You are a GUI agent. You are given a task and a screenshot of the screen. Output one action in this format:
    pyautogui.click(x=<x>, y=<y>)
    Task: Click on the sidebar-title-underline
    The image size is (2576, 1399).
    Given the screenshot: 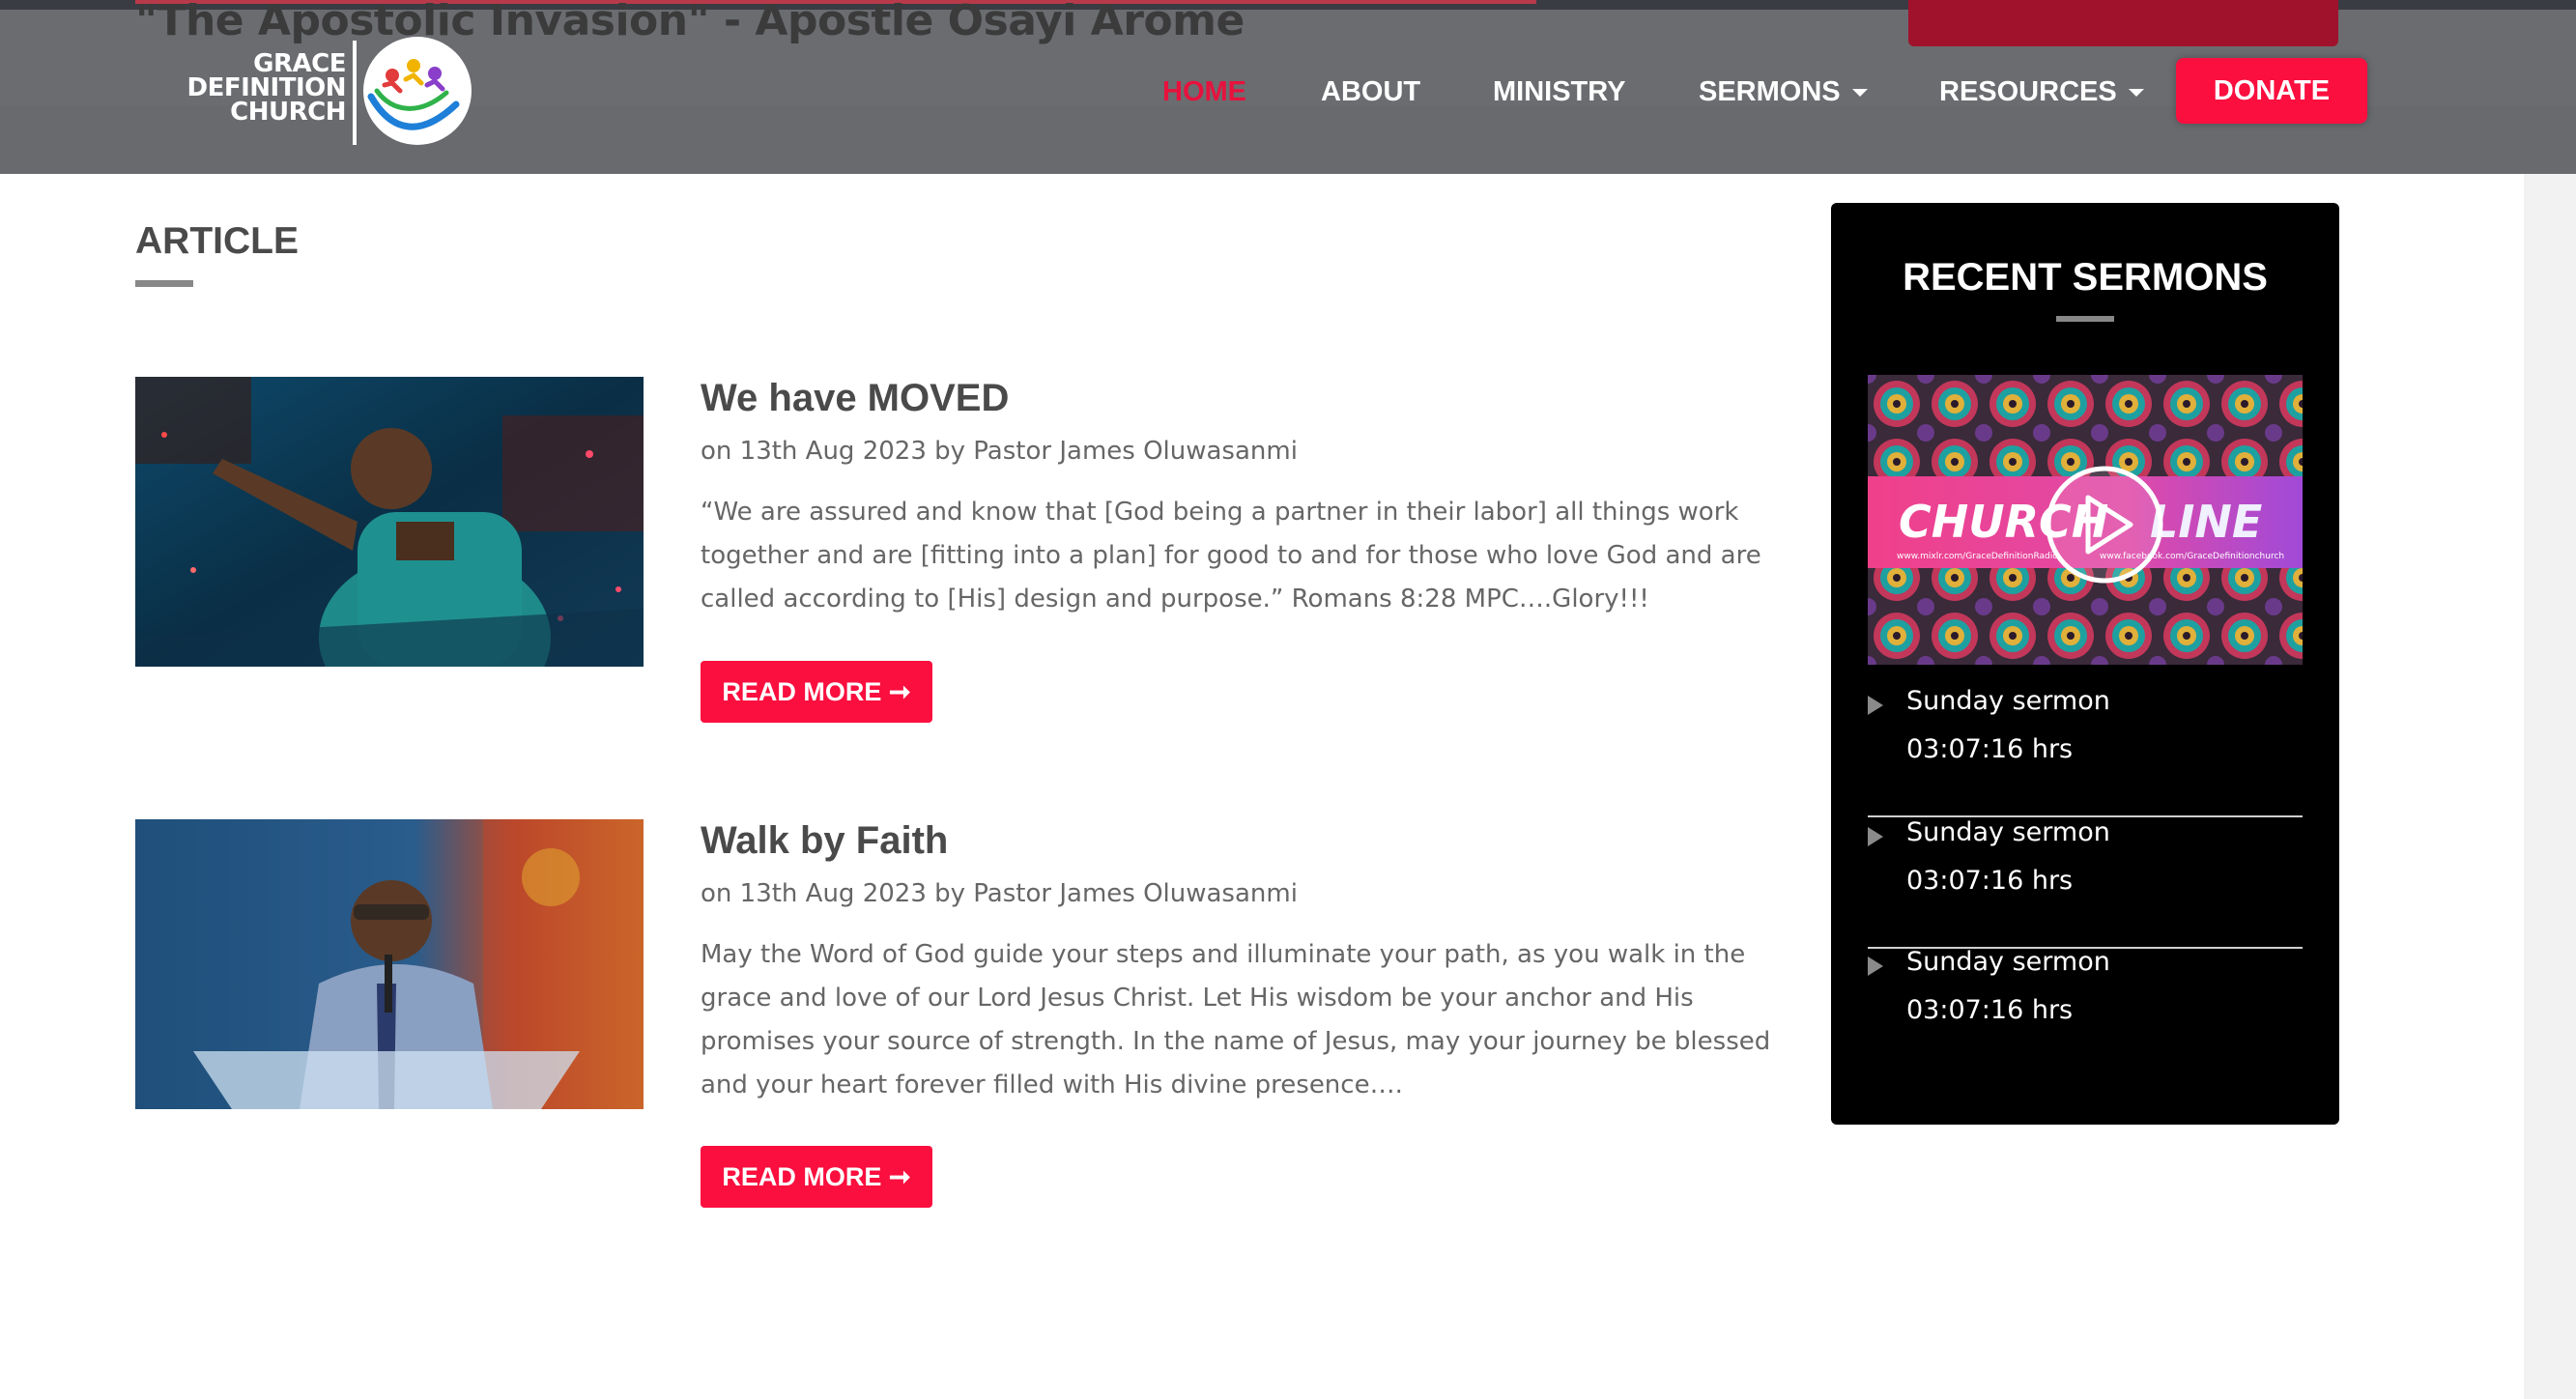 What is the action you would take?
    pyautogui.click(x=2085, y=319)
    